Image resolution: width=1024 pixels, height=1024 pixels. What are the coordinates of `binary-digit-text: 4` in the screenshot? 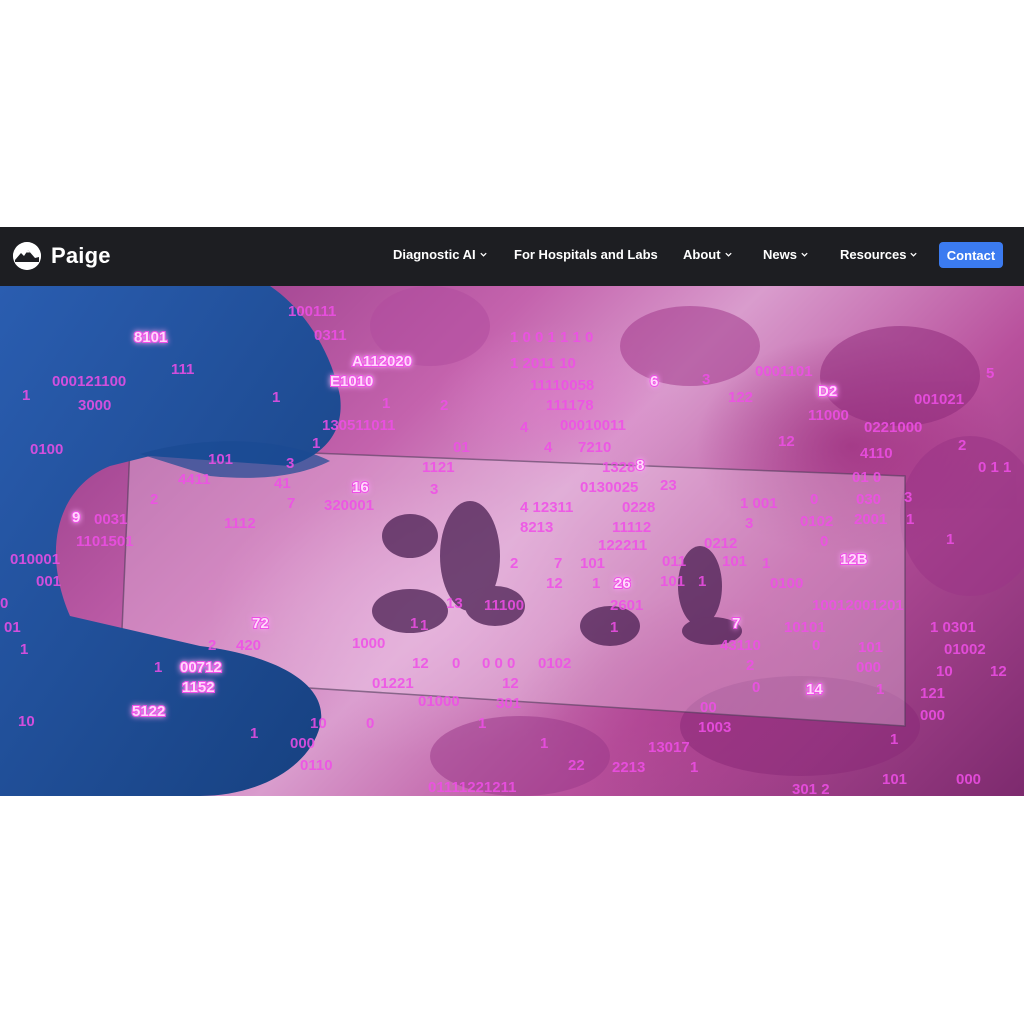 It's located at (548, 447).